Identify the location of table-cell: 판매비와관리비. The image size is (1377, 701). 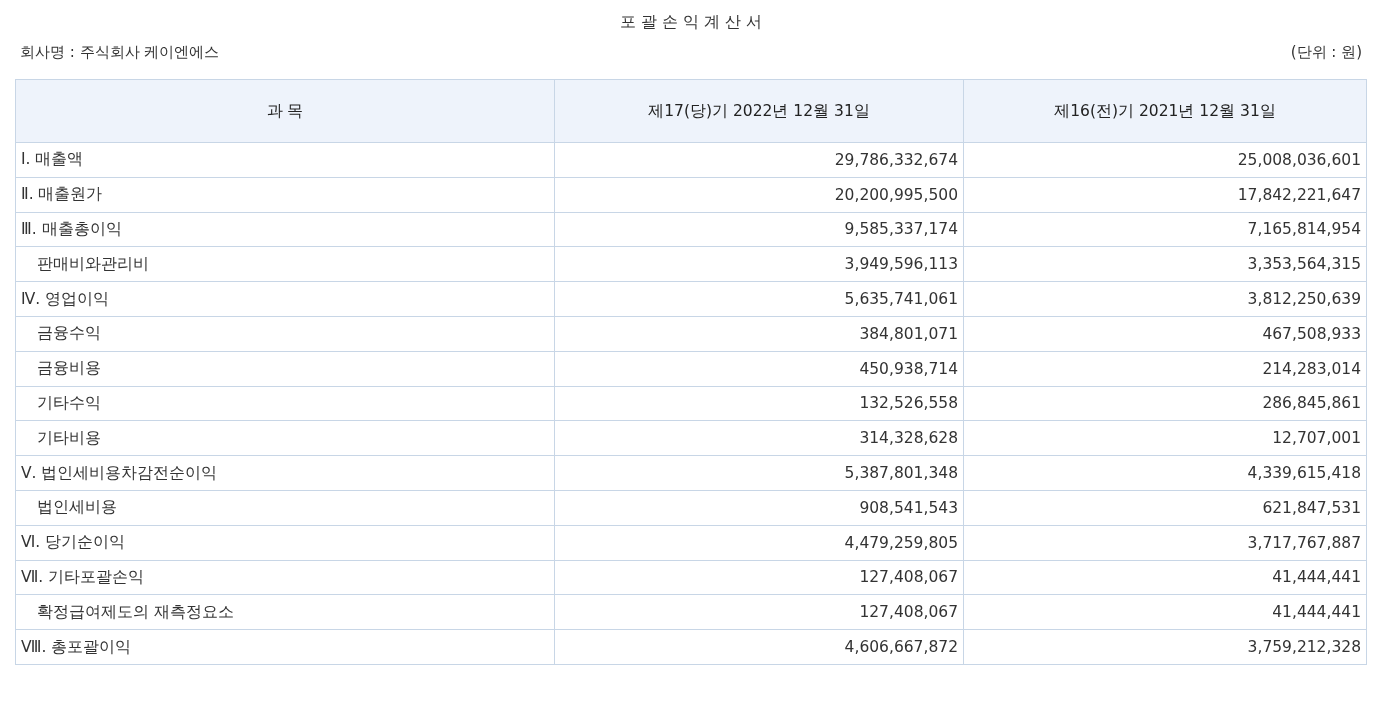
(285, 264).